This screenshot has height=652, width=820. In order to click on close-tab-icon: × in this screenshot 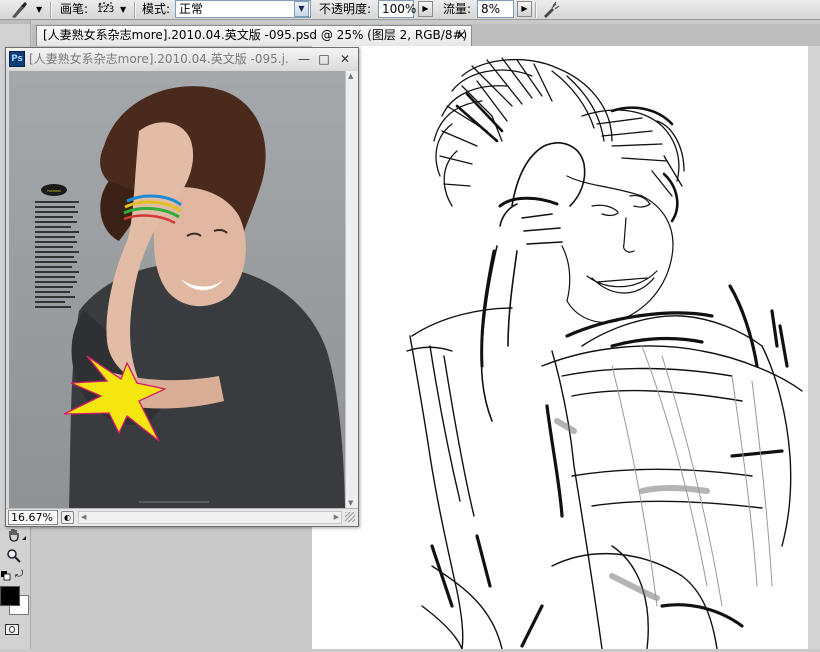, I will do `click(461, 35)`.